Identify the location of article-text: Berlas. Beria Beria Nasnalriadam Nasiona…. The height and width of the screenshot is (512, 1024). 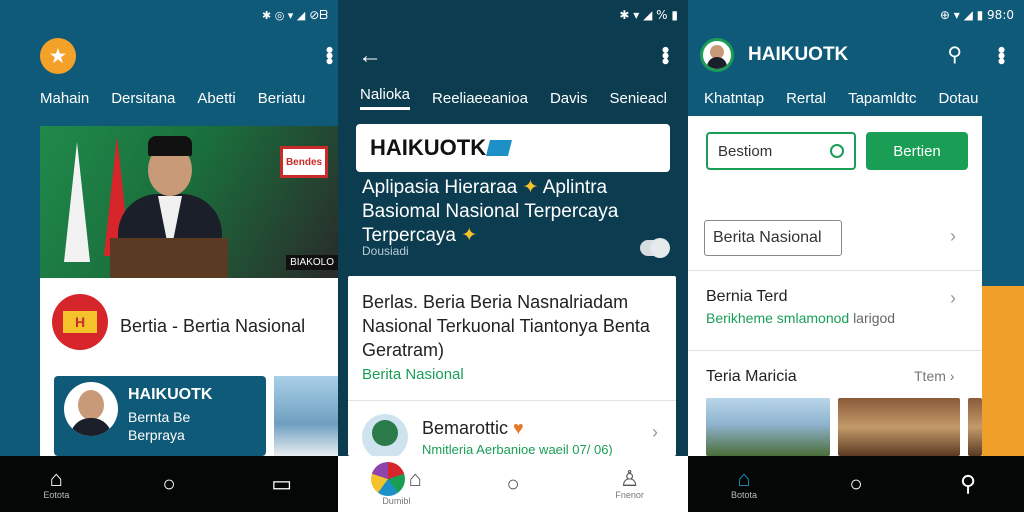
(507, 326).